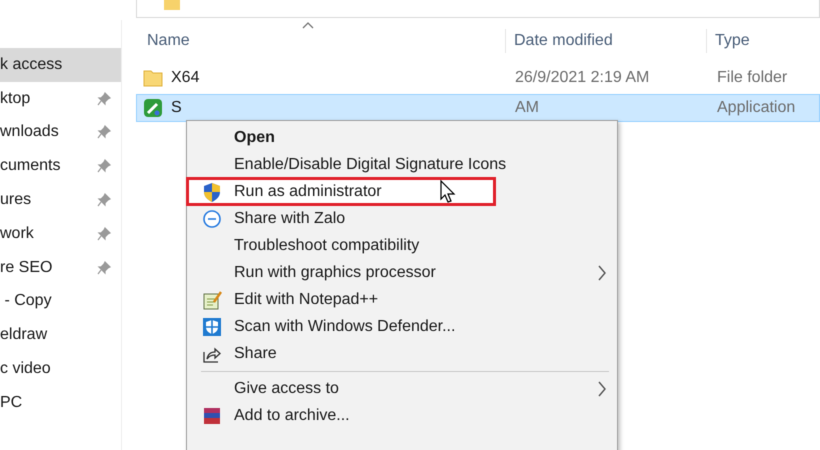 Image resolution: width=820 pixels, height=450 pixels. Describe the element at coordinates (752, 78) in the screenshot. I see `file-type: File folder` at that location.